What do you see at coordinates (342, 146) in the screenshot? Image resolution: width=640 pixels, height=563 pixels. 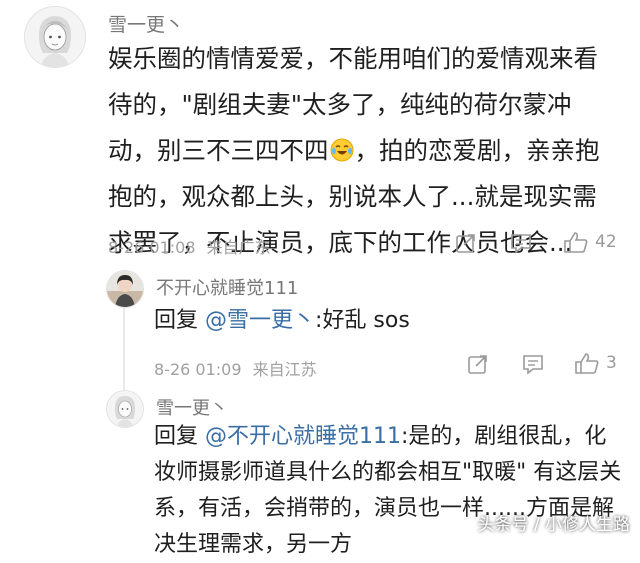 I see `laughing-crying-emoji-icon` at bounding box center [342, 146].